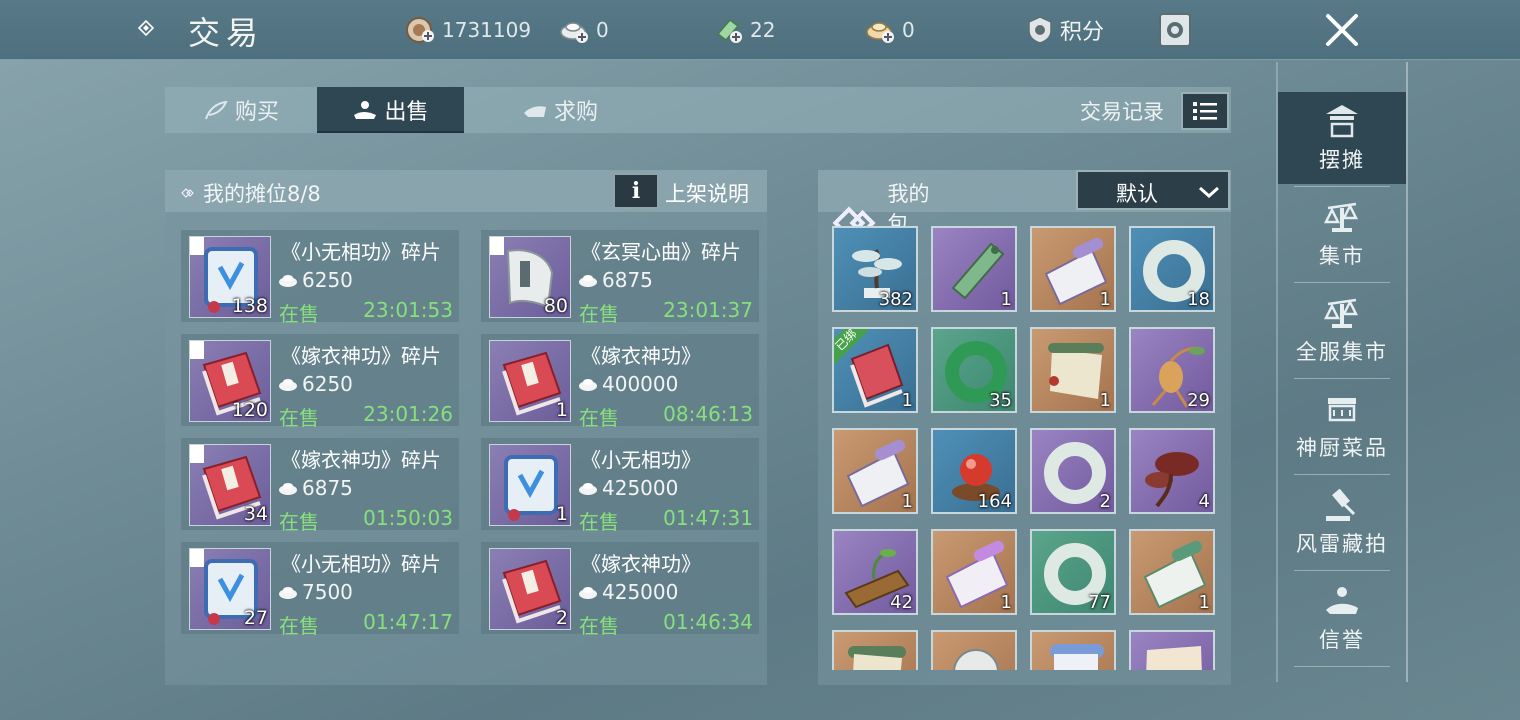 The height and width of the screenshot is (720, 1520). Describe the element at coordinates (1342, 30) in the screenshot. I see `close-icon` at that location.